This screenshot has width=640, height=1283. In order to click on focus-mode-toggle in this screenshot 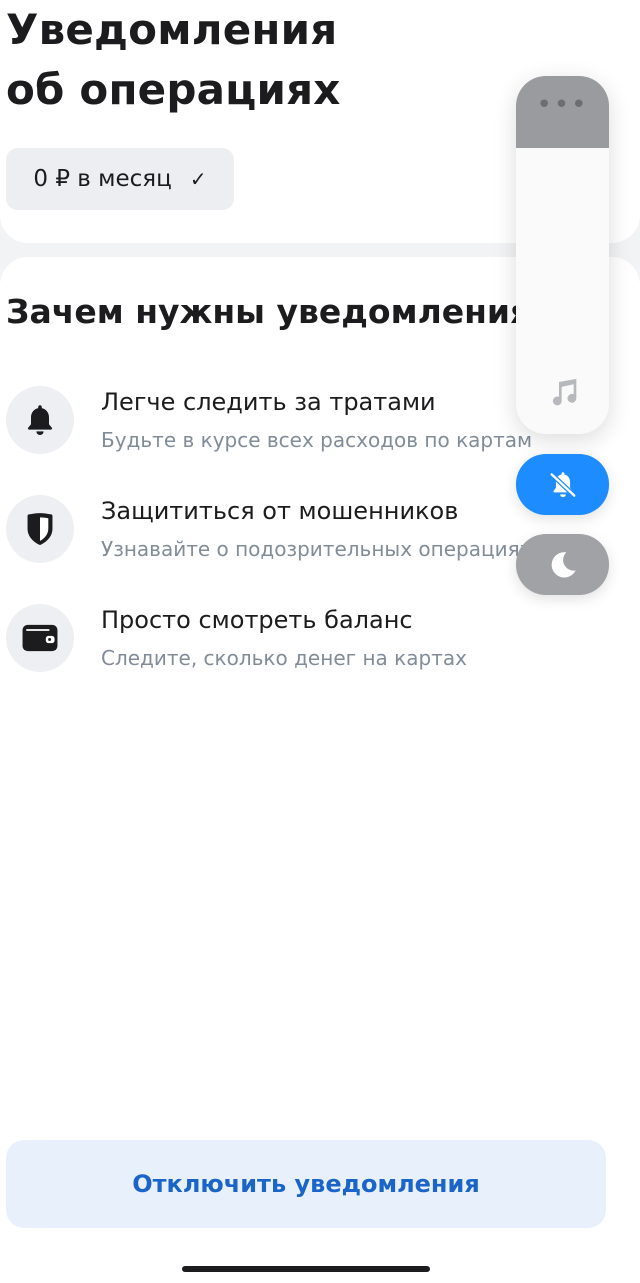, I will do `click(562, 564)`.